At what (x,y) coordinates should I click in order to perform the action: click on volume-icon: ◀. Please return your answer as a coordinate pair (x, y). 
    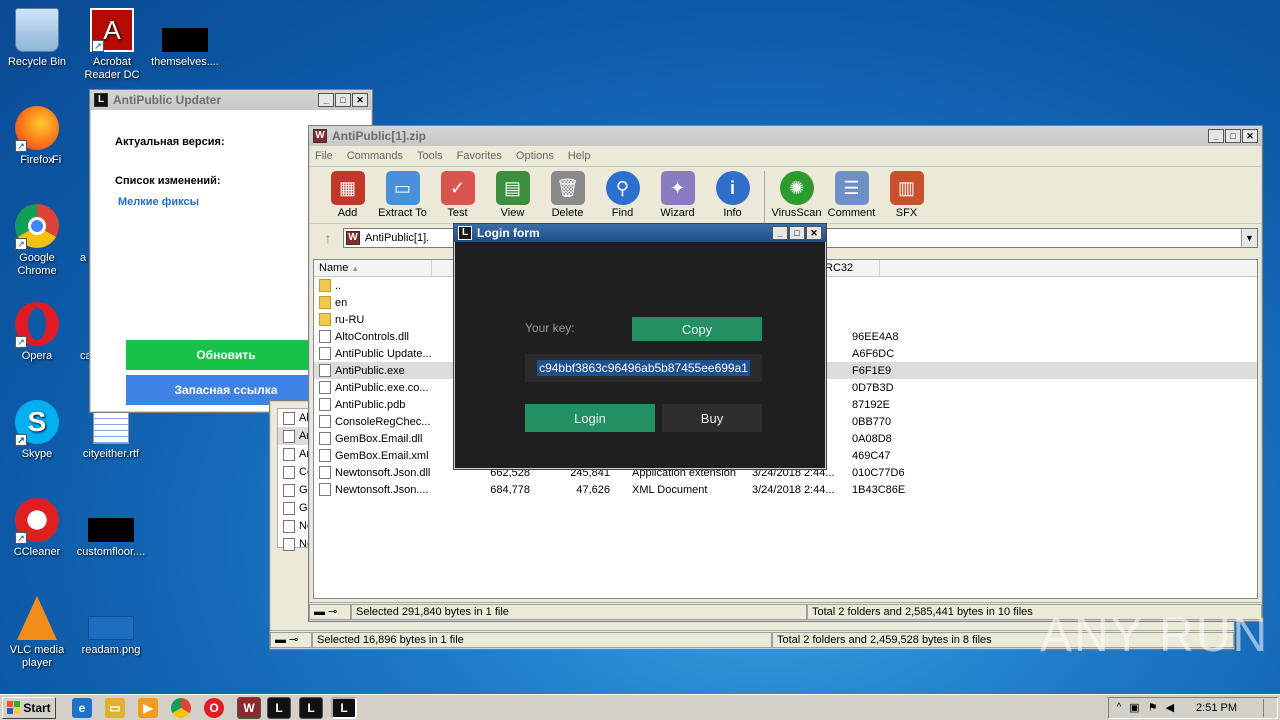
    Looking at the image, I should click on (1170, 707).